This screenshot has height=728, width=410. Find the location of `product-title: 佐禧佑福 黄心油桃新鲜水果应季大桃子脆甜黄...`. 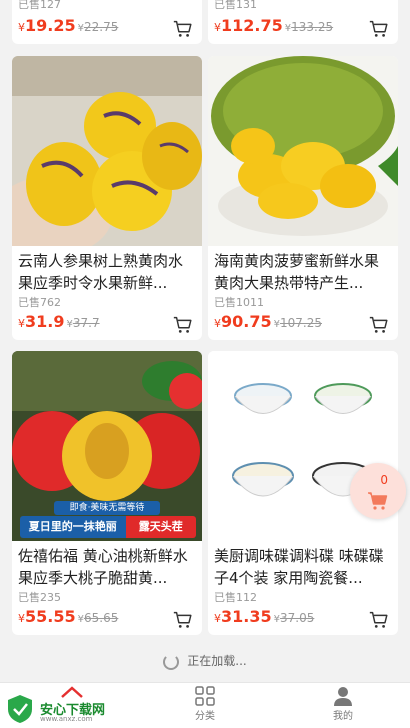

product-title: 佐禧佑福 黄心油桃新鲜水果应季大桃子脆甜黄... is located at coordinates (107, 565).